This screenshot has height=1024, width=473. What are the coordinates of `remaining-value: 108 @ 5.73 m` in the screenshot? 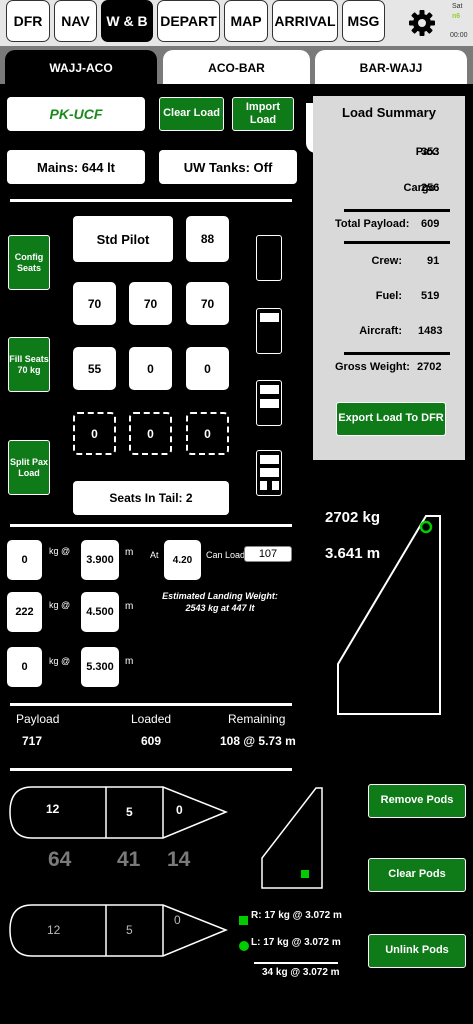 It's located at (258, 741).